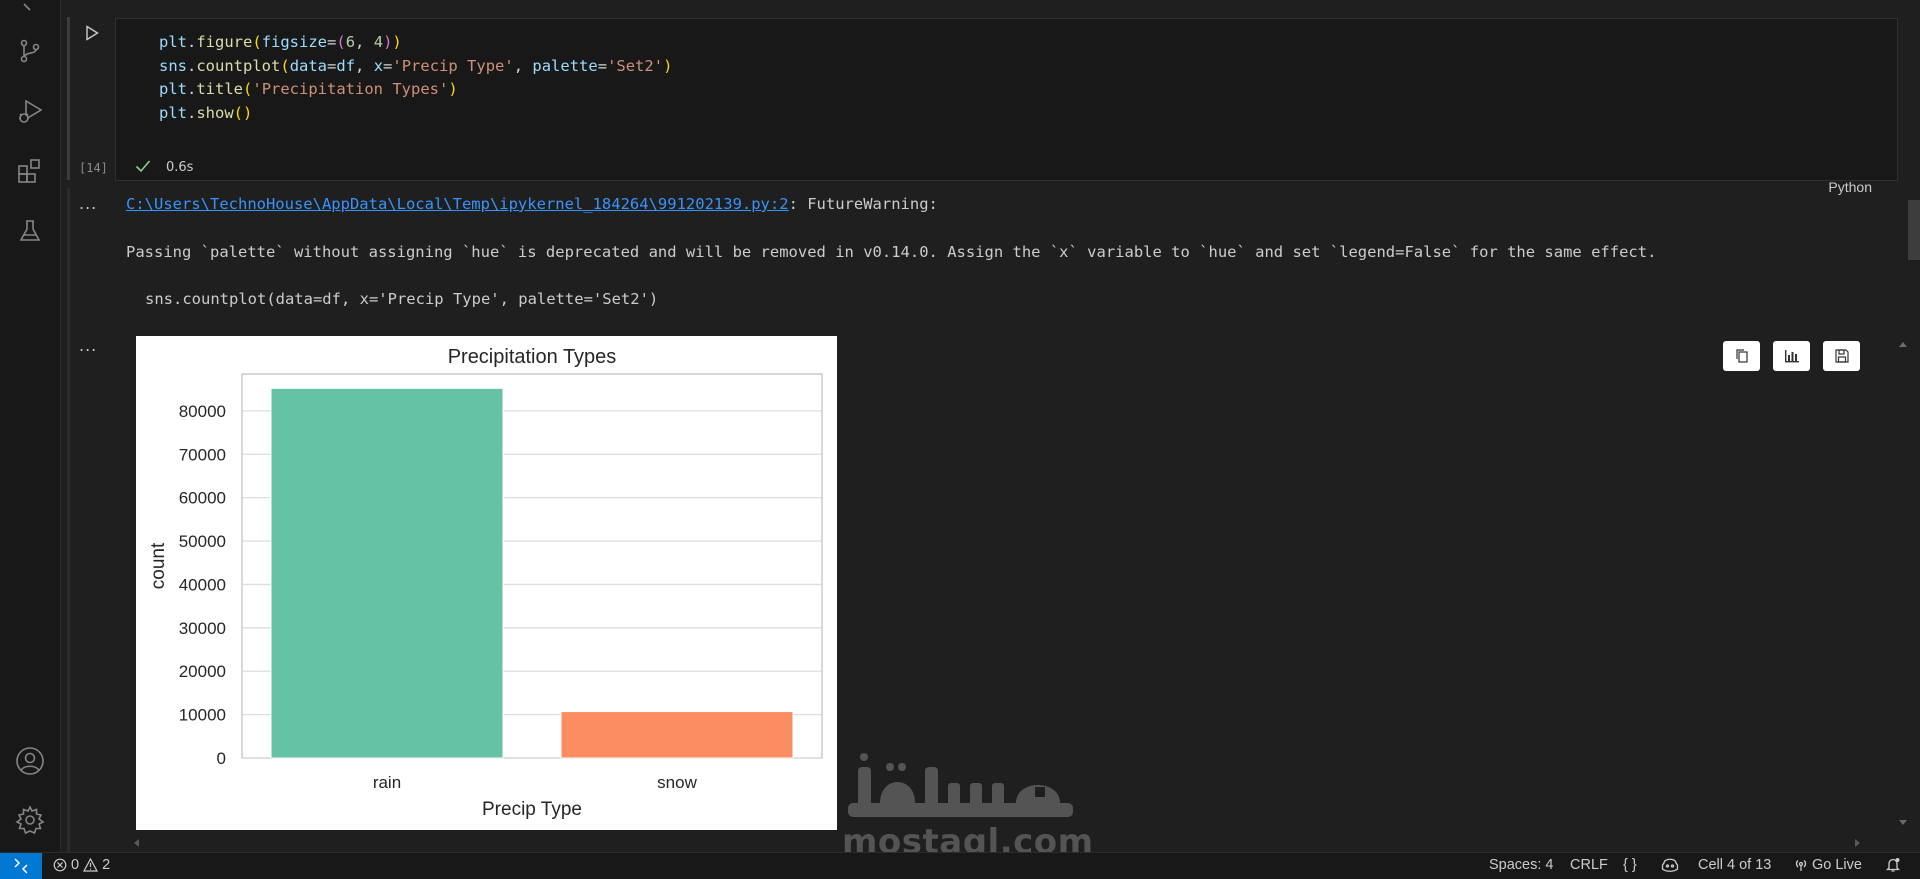  Describe the element at coordinates (1801, 865) in the screenshot. I see `broadcast-icon` at that location.